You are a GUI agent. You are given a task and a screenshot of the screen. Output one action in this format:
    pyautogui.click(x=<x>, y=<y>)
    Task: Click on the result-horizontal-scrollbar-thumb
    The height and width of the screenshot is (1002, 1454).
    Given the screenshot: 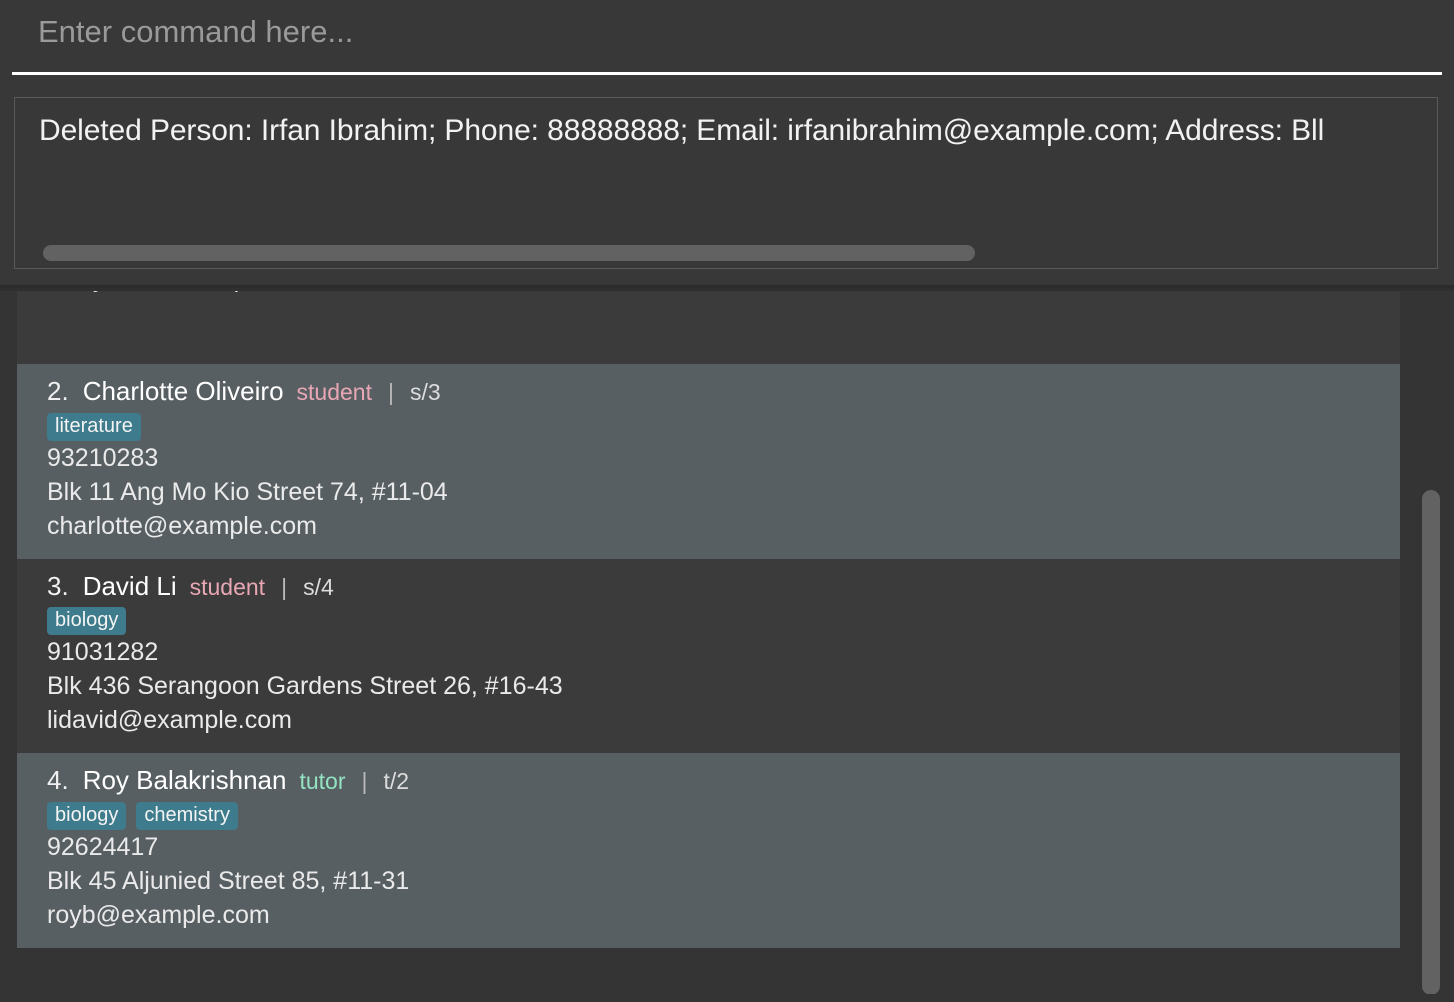 What is the action you would take?
    pyautogui.click(x=509, y=253)
    